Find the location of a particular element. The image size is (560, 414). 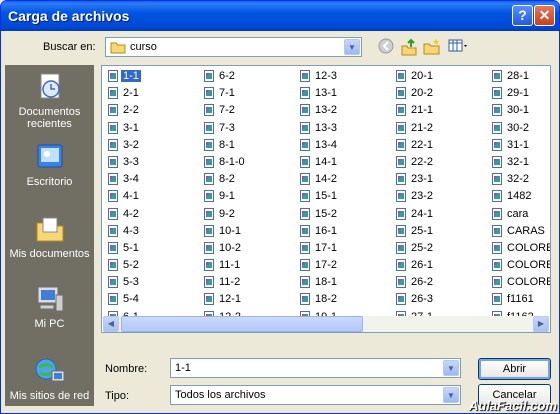

help-button: ? is located at coordinates (522, 15).